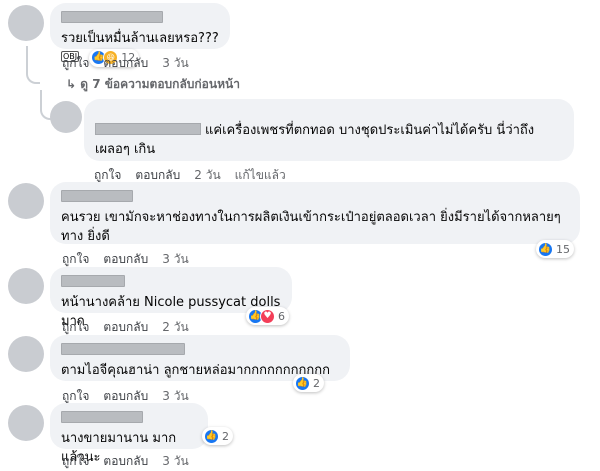  I want to click on reply-thread-line, so click(27, 59).